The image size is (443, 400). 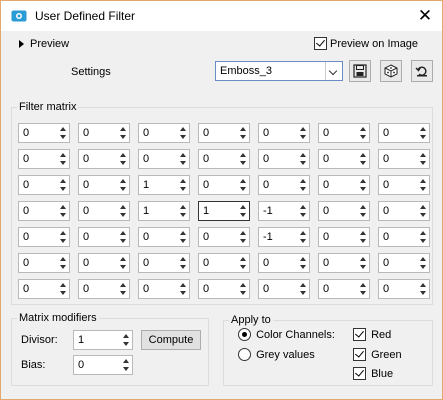 What do you see at coordinates (224, 159) in the screenshot?
I see `matrix-cell-r2-c4: 0` at bounding box center [224, 159].